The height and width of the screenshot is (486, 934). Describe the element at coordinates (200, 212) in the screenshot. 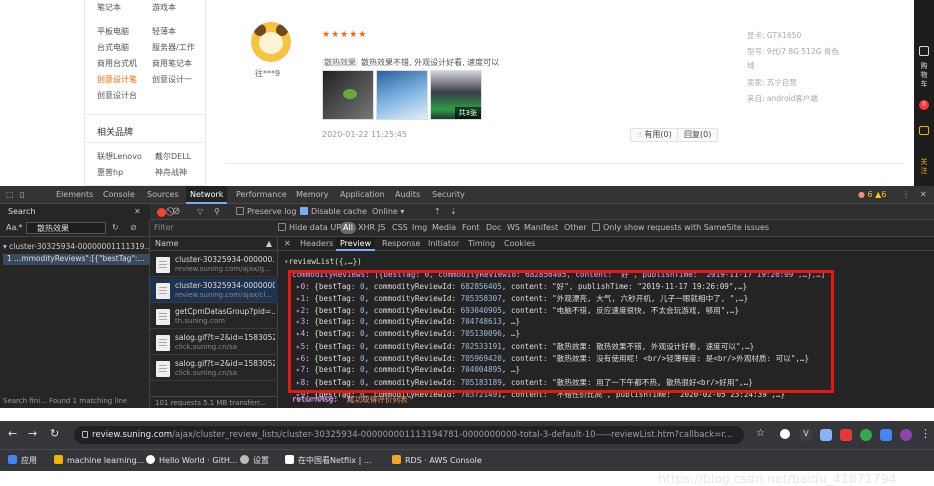

I see `filter-icon: ▽` at that location.